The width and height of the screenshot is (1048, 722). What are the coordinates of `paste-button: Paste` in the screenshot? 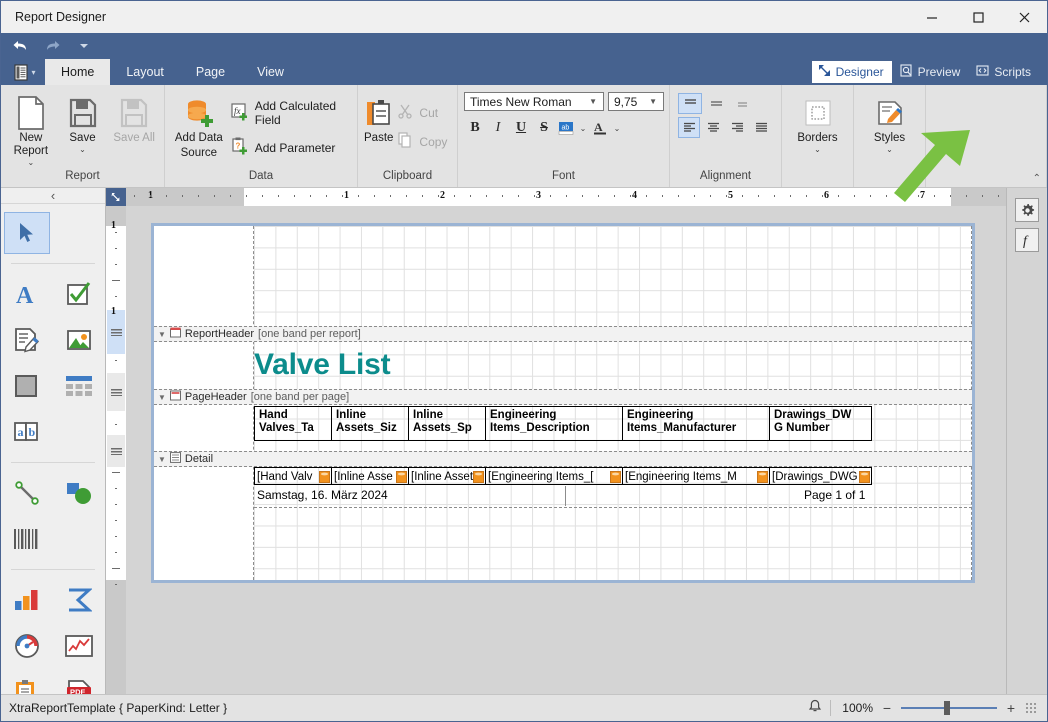 It's located at (378, 119).